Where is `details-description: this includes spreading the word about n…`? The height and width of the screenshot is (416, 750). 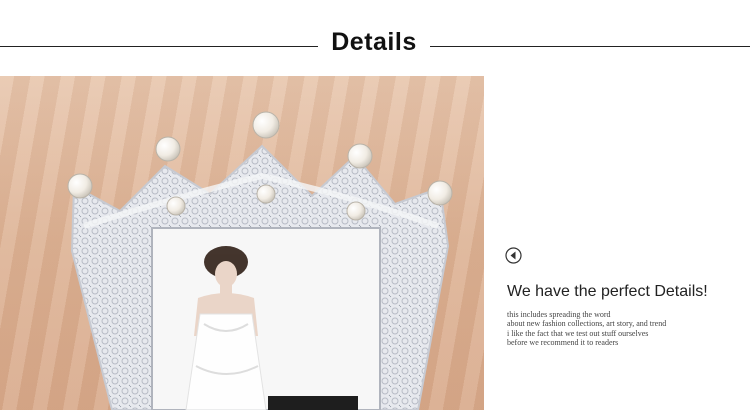
details-description: this includes spreading the word about n… is located at coordinates (624, 329).